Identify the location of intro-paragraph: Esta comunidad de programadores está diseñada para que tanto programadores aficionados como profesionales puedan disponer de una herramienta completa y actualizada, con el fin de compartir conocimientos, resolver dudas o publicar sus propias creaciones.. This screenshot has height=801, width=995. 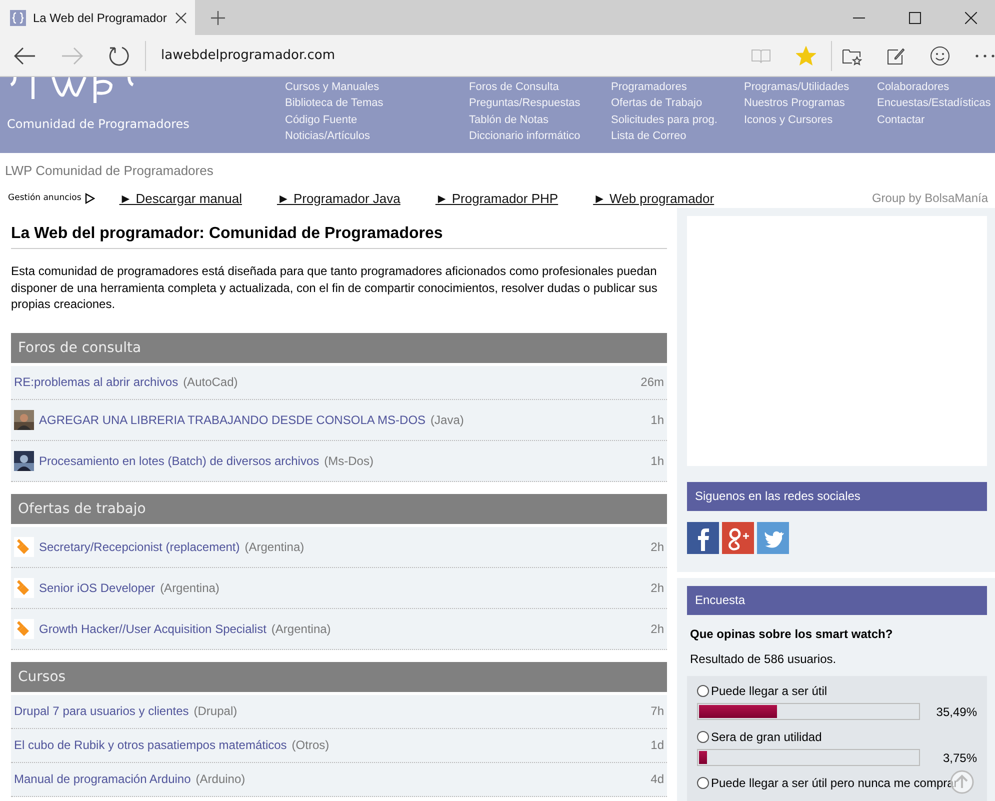
(334, 287).